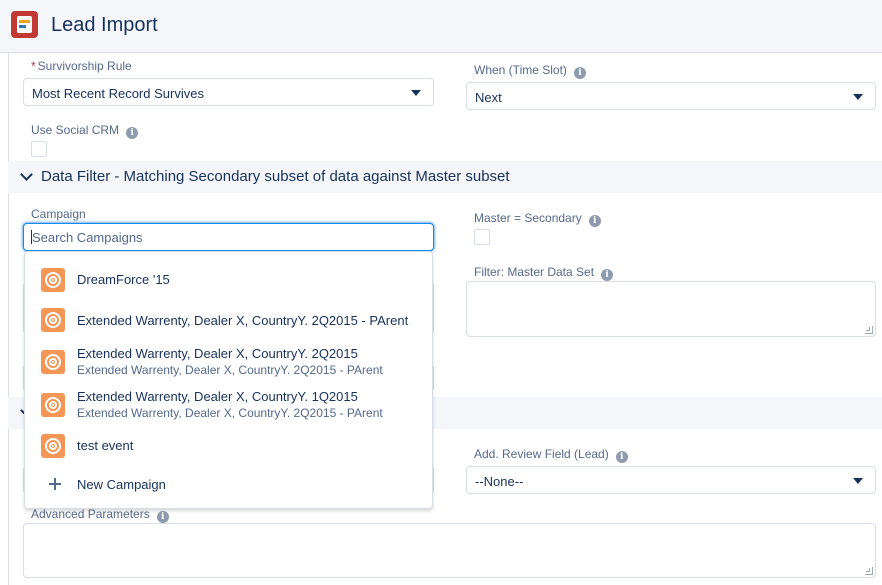 The height and width of the screenshot is (585, 882). What do you see at coordinates (544, 273) in the screenshot?
I see `filter-master-label: Filter: Master Data Set i` at bounding box center [544, 273].